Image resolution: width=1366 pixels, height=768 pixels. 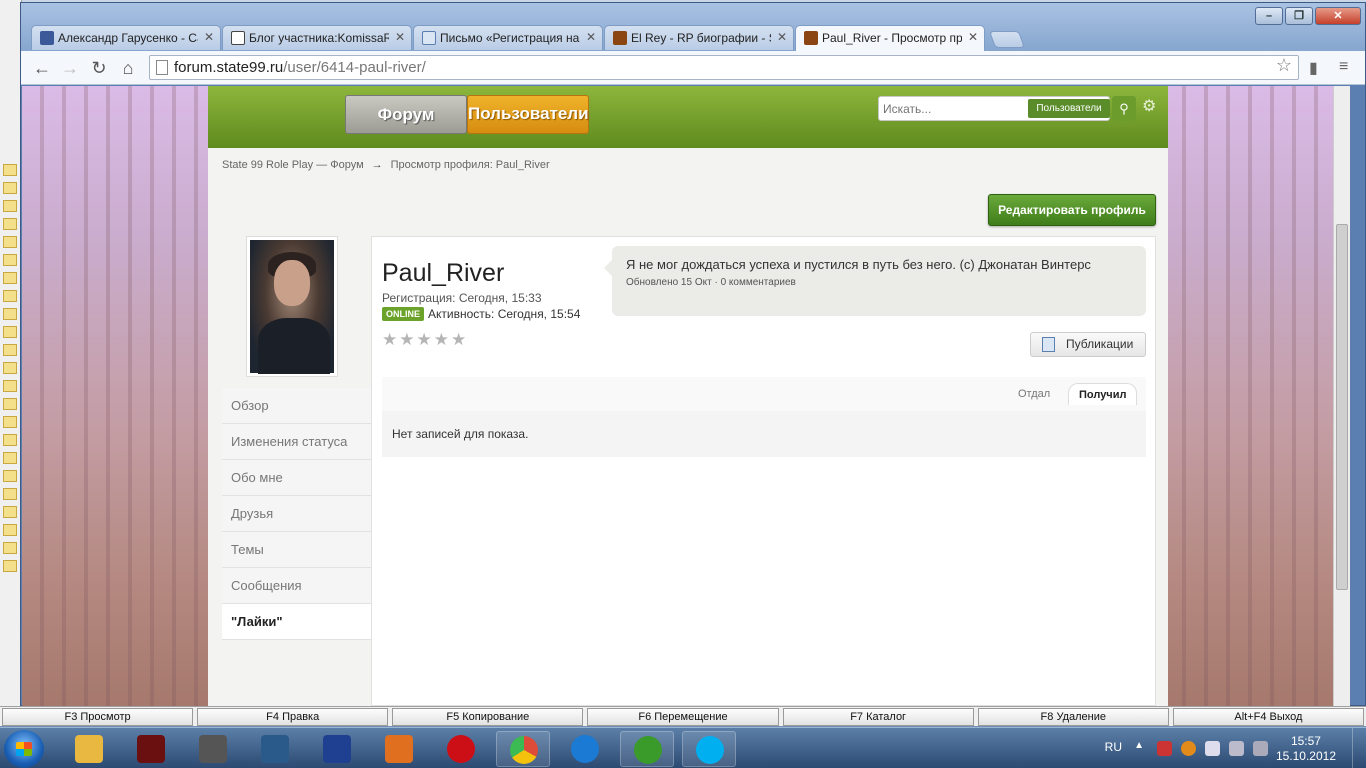 I want to click on breadcrumb-root-link: State 99 Role Play — Форум, so click(x=293, y=165).